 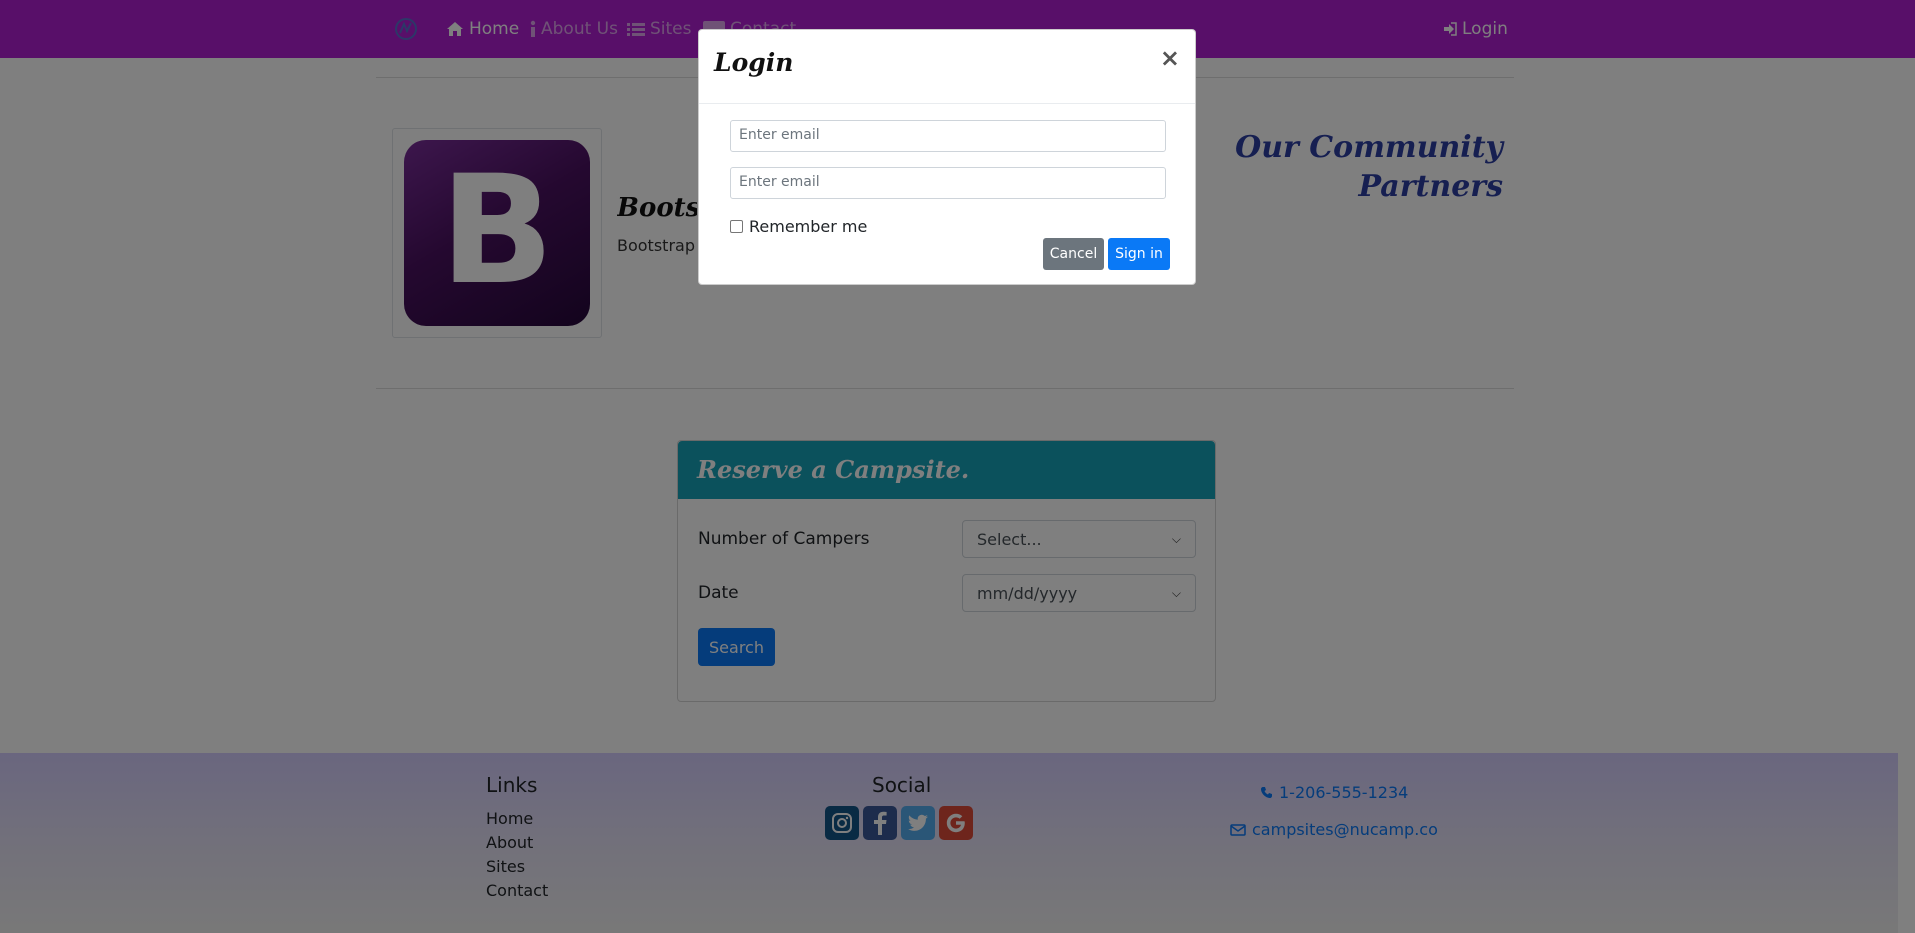 What do you see at coordinates (948, 136) in the screenshot?
I see `email-field: Enter email` at bounding box center [948, 136].